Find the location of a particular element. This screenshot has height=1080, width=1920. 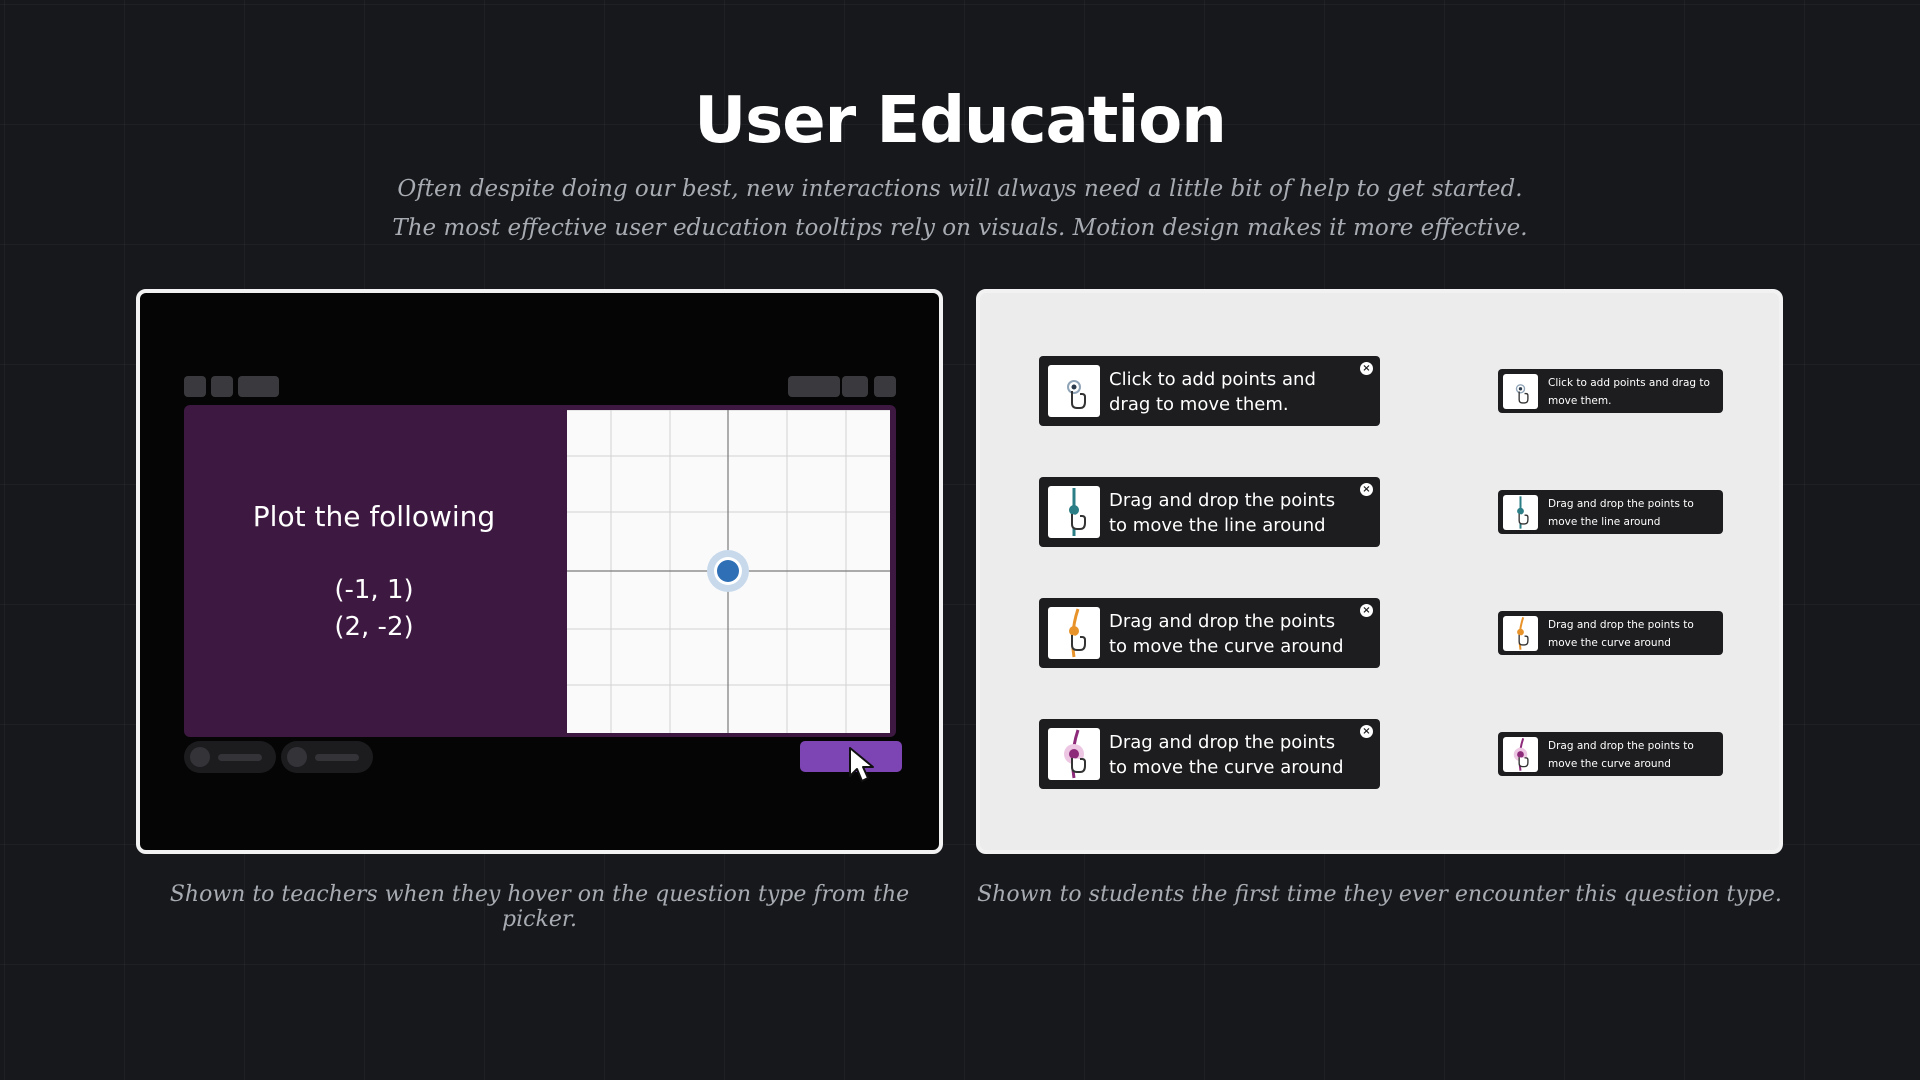

point-label: (-1, 1) is located at coordinates (374, 590).